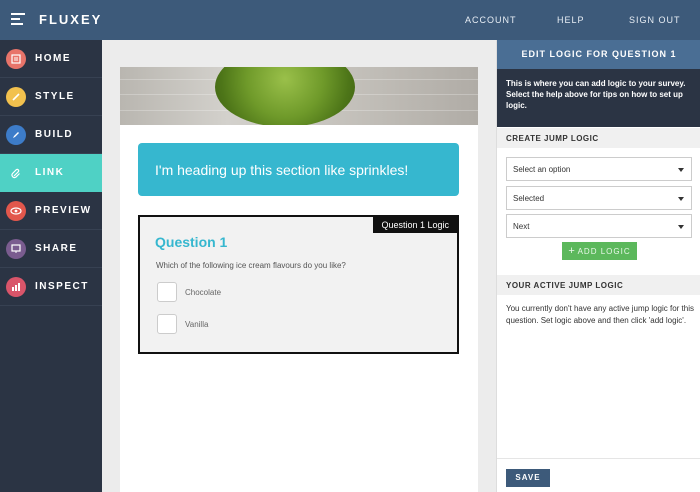 This screenshot has width=700, height=492. Describe the element at coordinates (55, 96) in the screenshot. I see `sidebar-item-label: STYLE` at that location.